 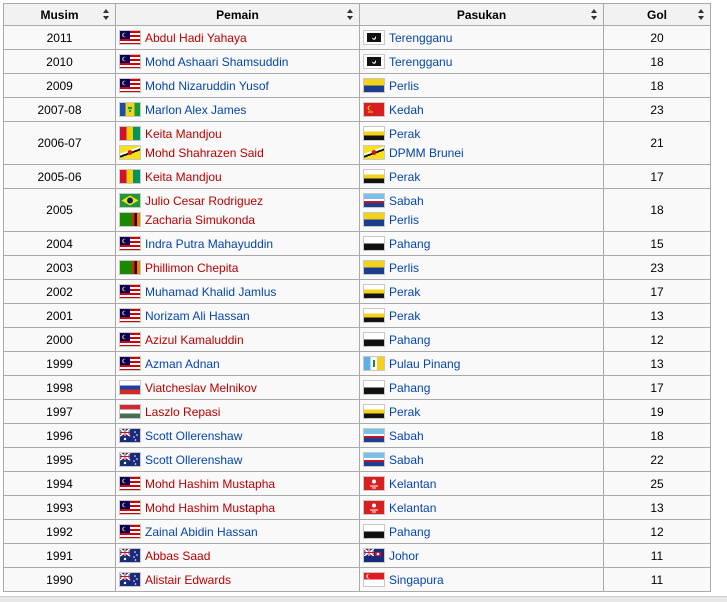 I want to click on horizontal-scrollbar, so click(x=363, y=599).